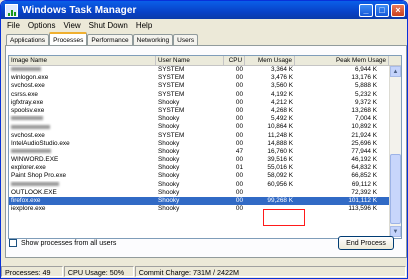 This screenshot has height=279, width=408. I want to click on maximize-button: □, so click(382, 10).